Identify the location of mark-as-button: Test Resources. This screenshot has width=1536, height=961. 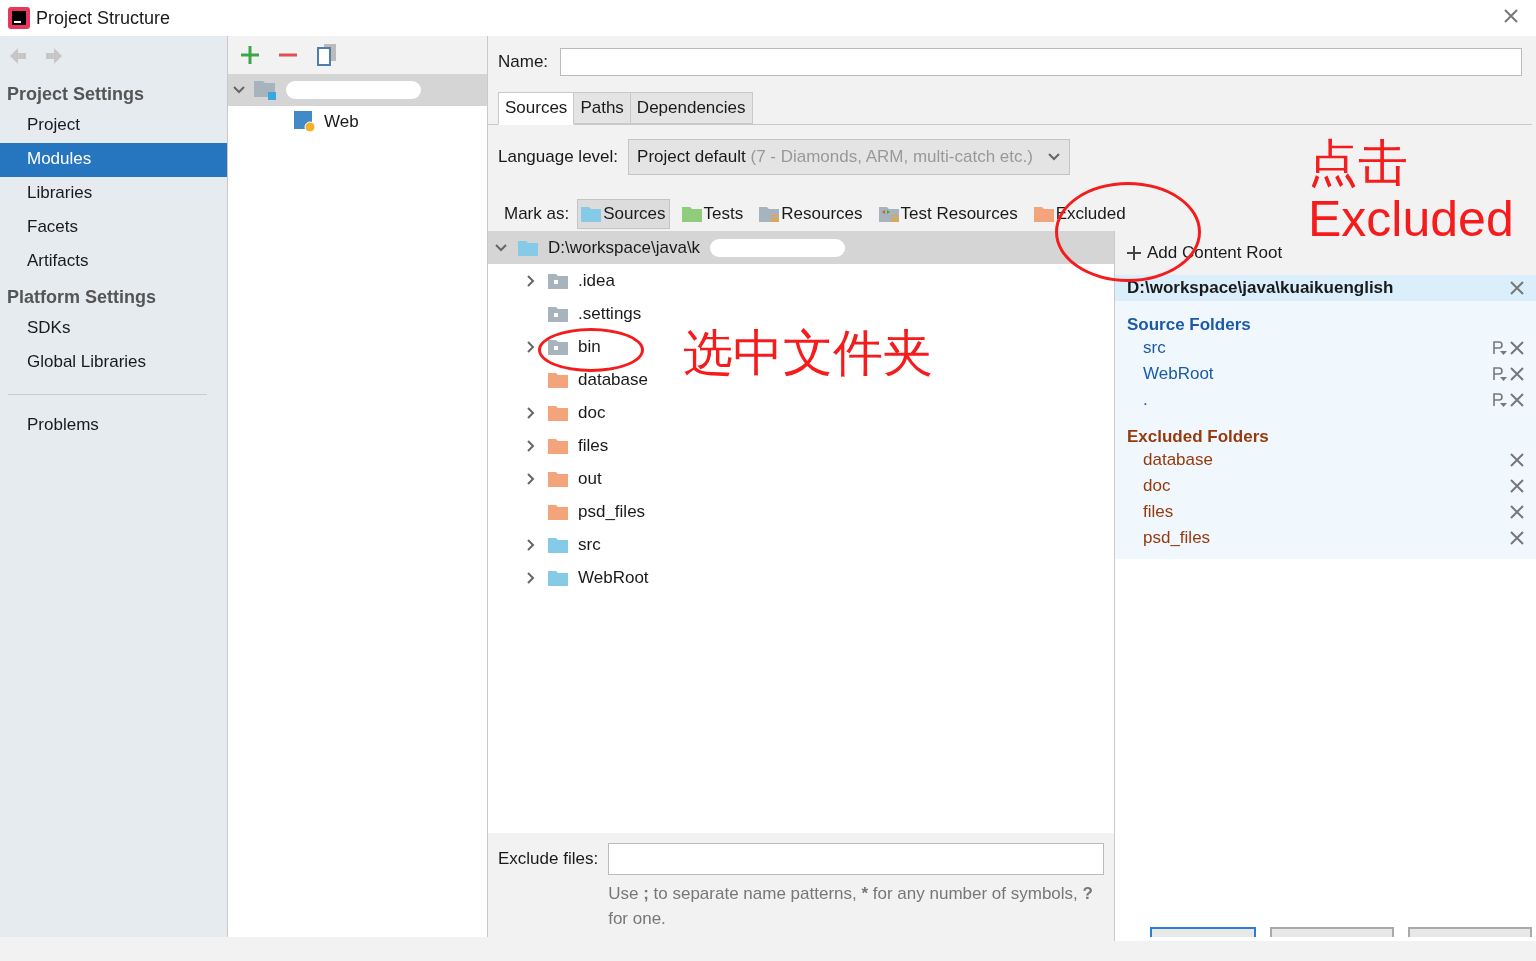
(948, 214).